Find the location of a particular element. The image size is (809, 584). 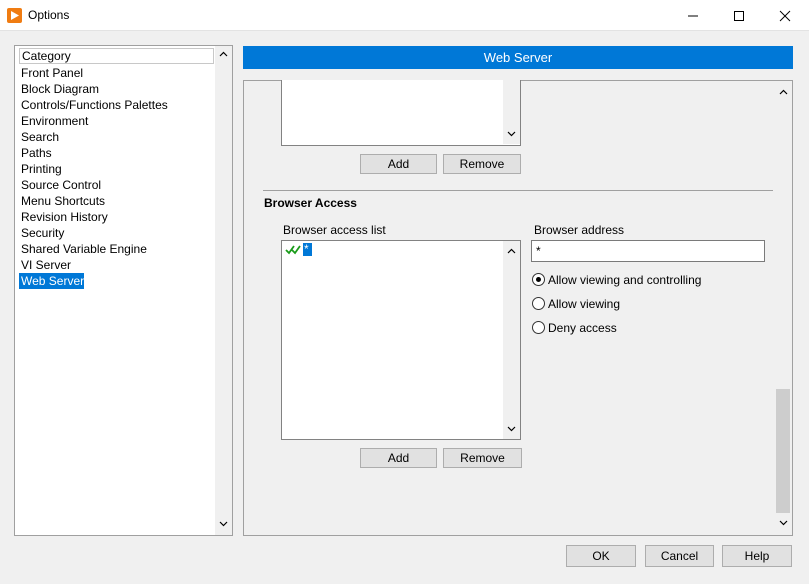

top-list-scrollbar is located at coordinates (511, 112).